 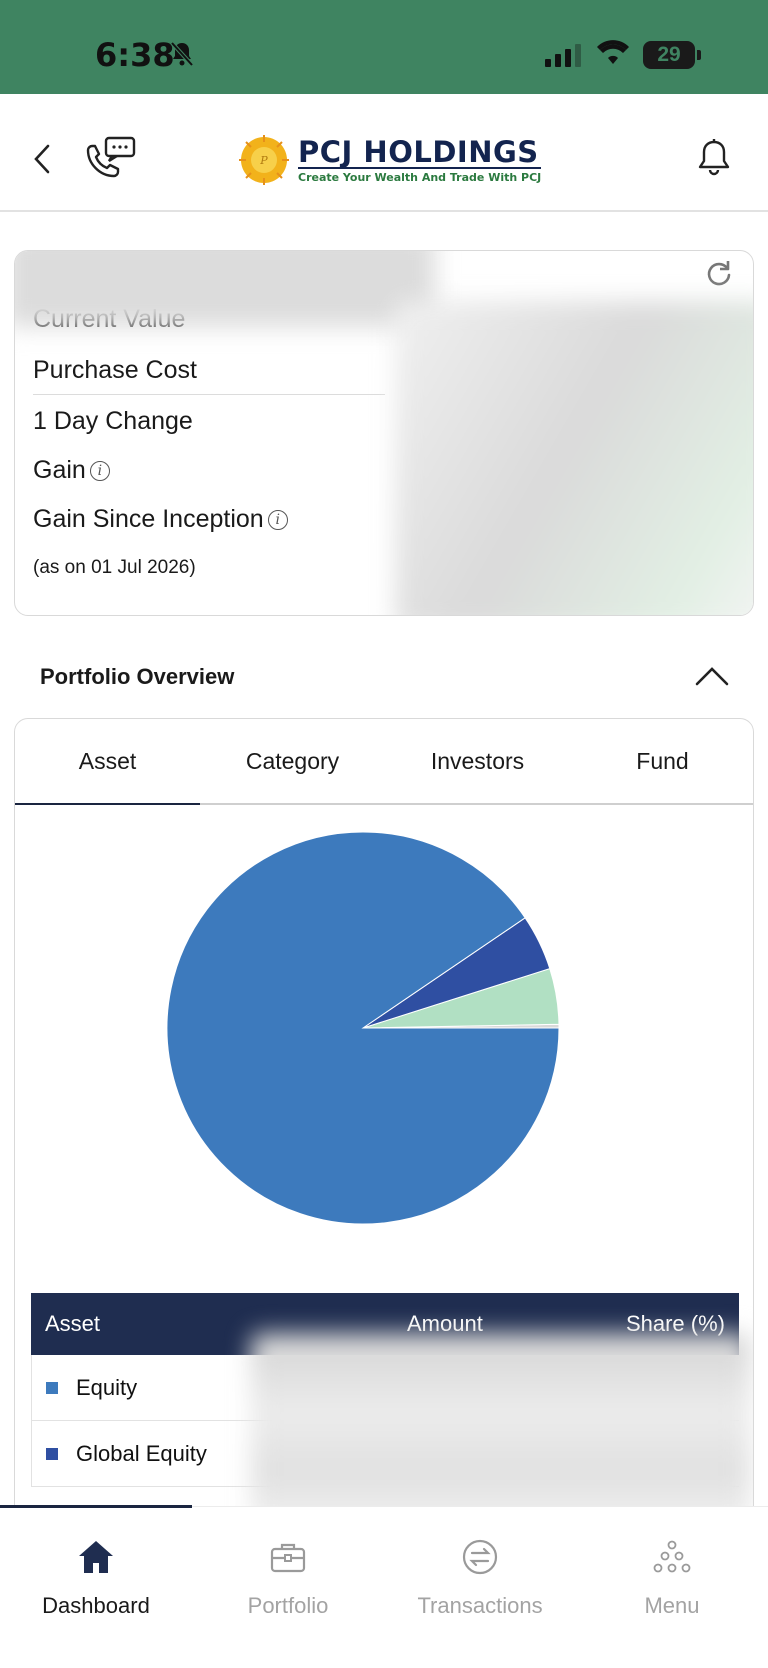 I want to click on as-of-date: (as on 01 Jul 2026), so click(x=114, y=567).